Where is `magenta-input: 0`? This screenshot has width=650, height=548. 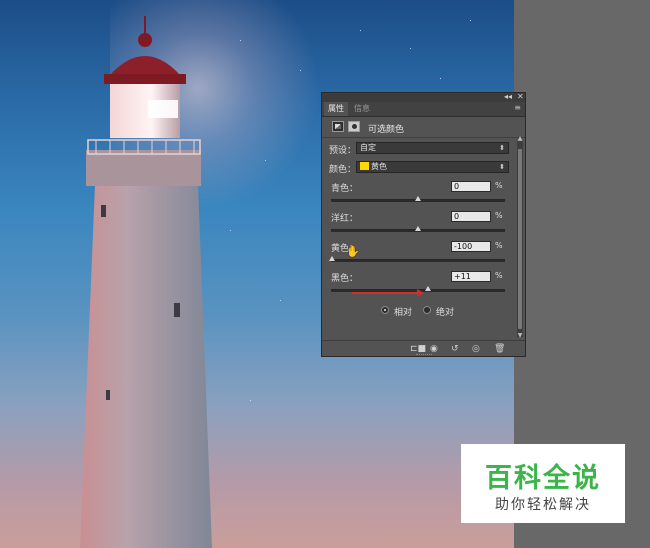
magenta-input: 0 is located at coordinates (471, 216).